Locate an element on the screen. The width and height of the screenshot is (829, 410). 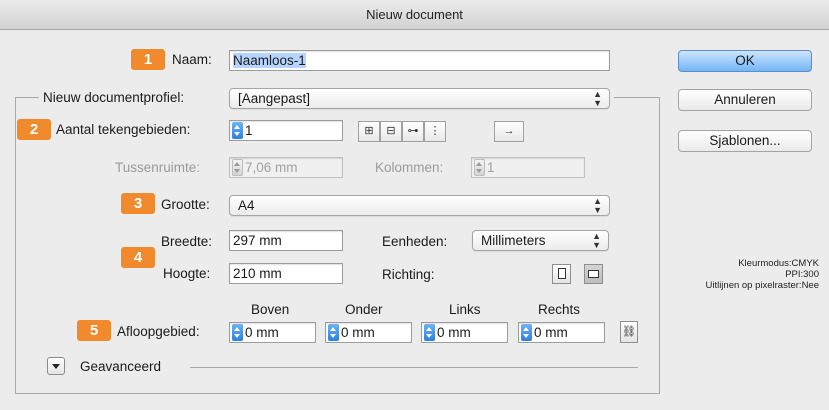
step-badge-4: 4 is located at coordinates (138, 257).